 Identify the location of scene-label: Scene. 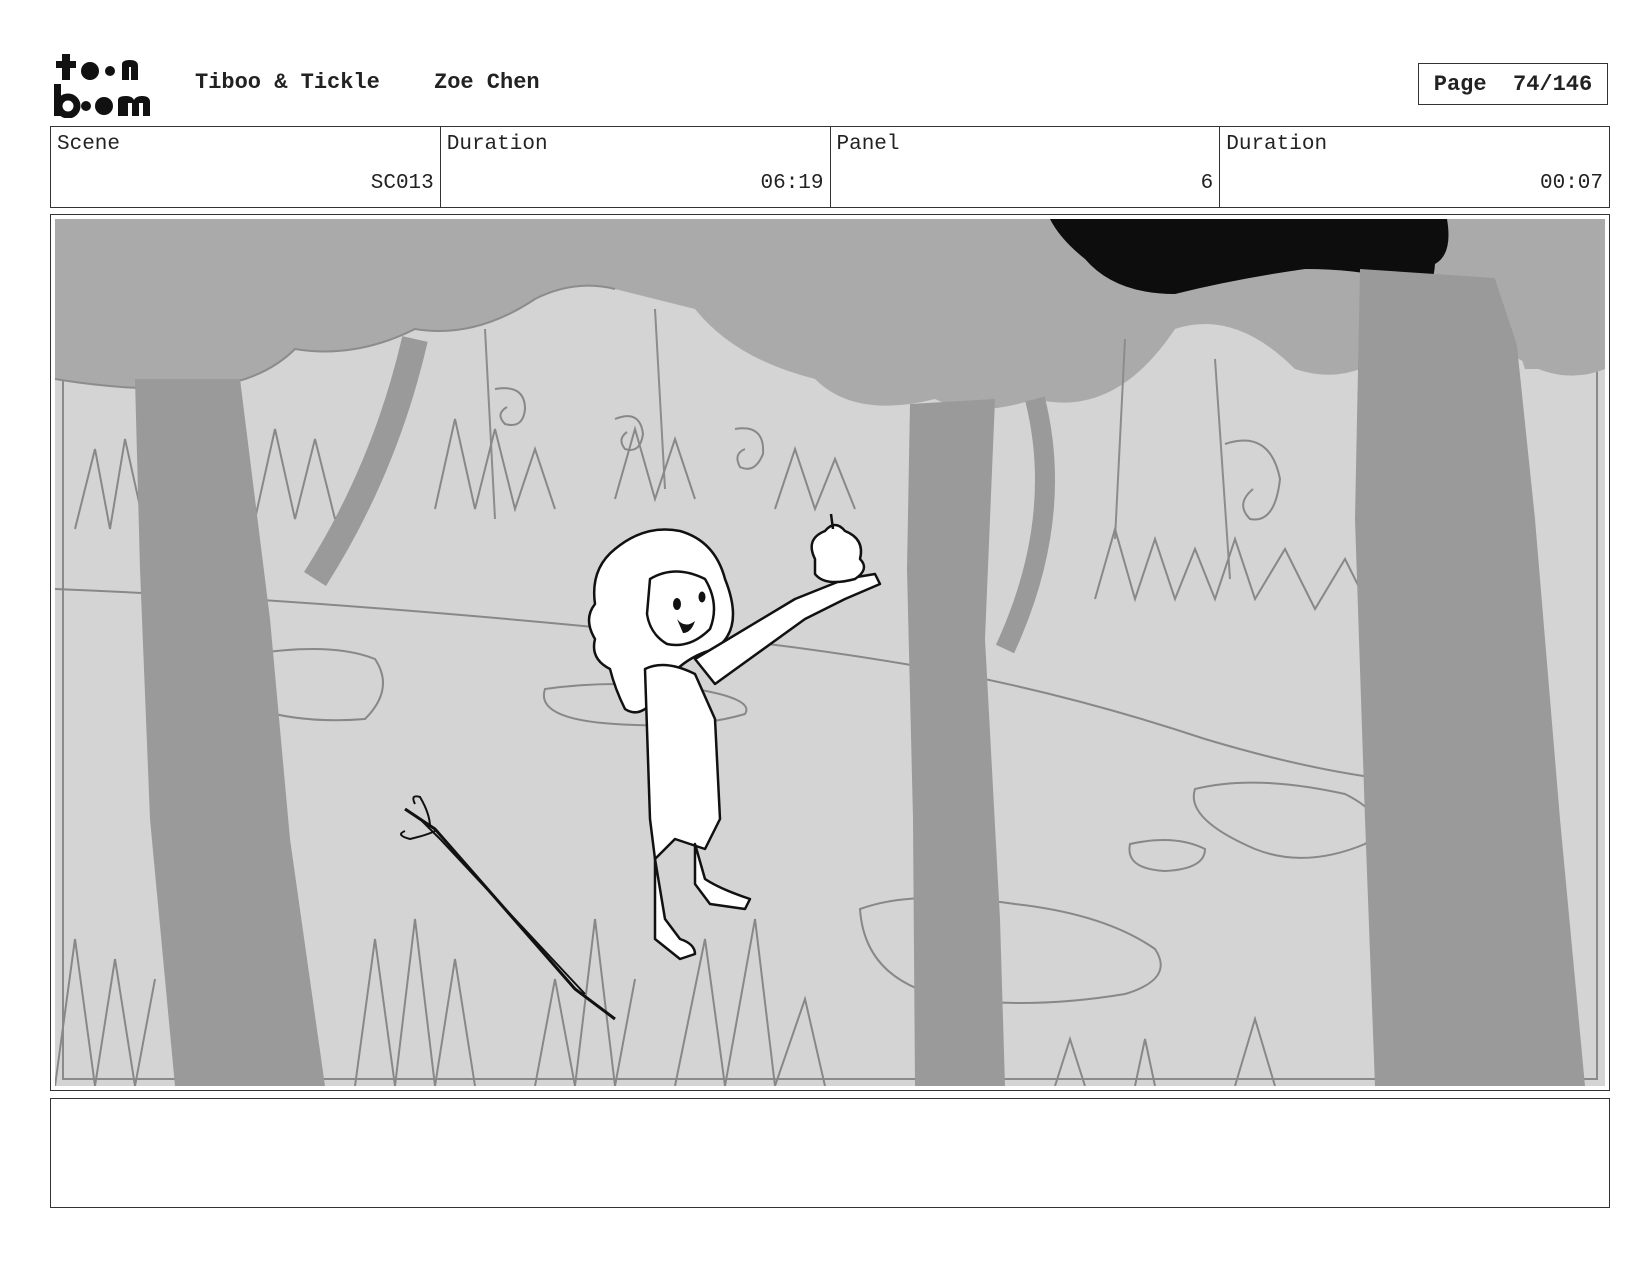
(89, 144).